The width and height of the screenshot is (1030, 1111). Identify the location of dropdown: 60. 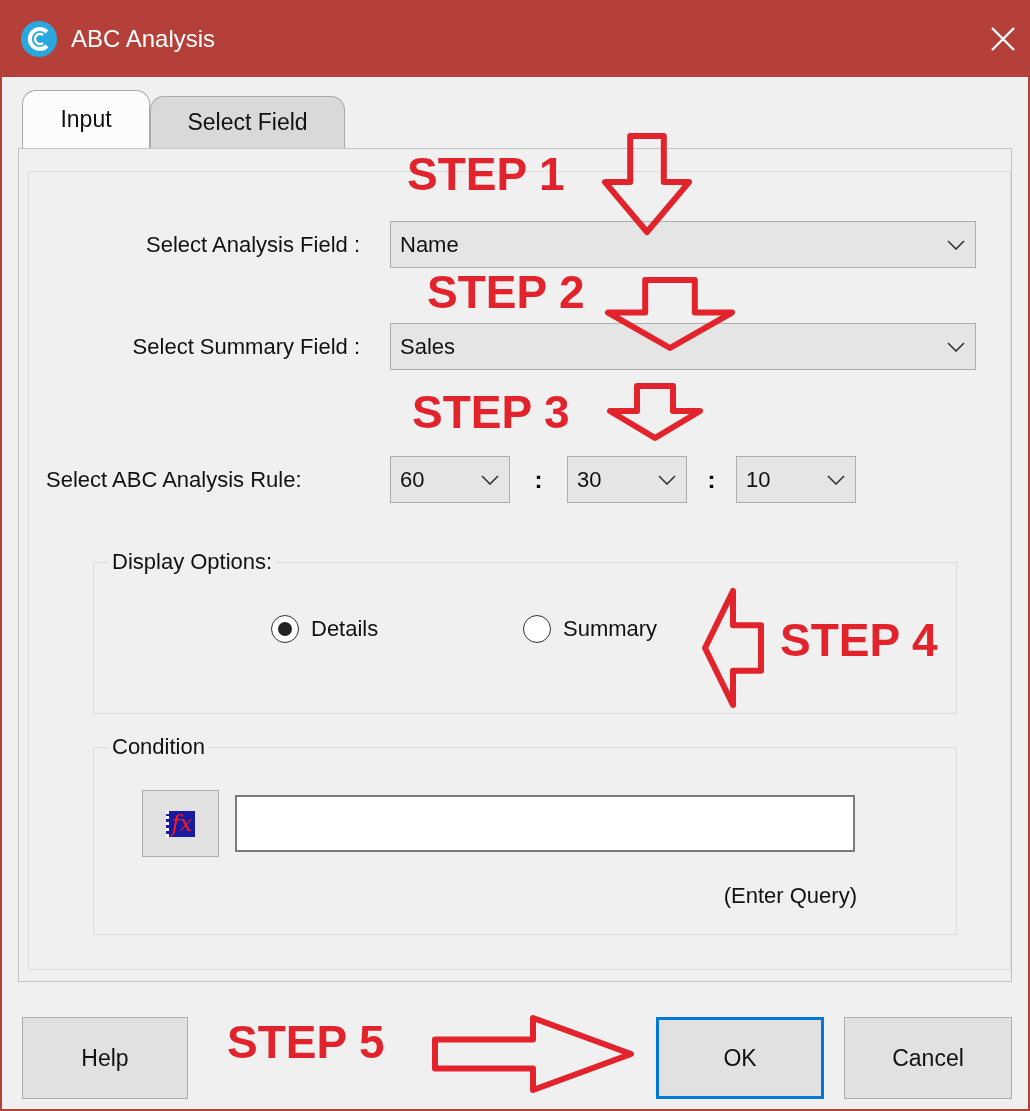
(450, 479).